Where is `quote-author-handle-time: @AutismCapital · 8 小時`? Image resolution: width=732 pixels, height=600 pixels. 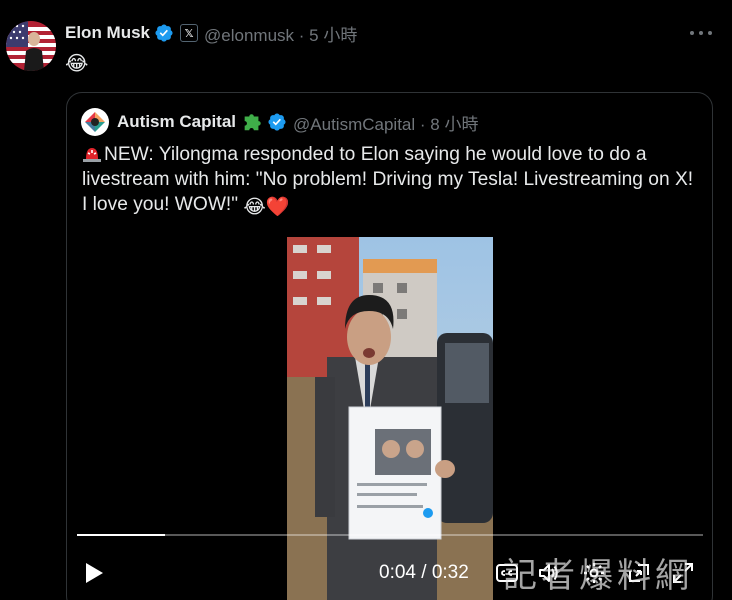
quote-author-handle-time: @AutismCapital · 8 小時 is located at coordinates (385, 122).